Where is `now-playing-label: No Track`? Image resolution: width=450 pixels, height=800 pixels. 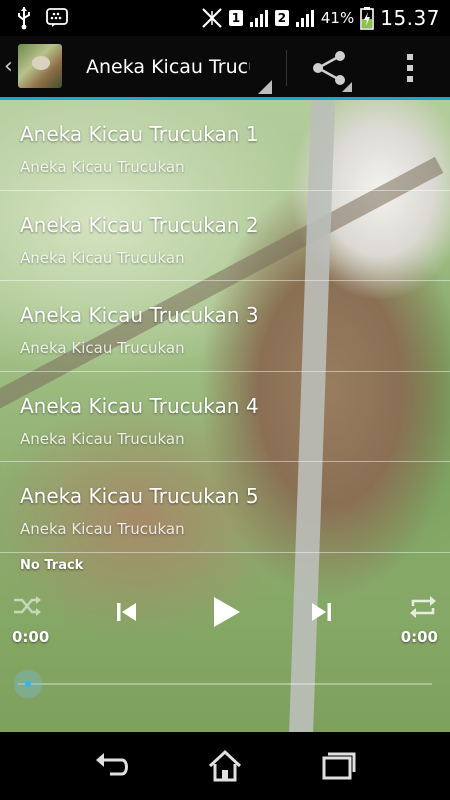
now-playing-label: No Track is located at coordinates (52, 565).